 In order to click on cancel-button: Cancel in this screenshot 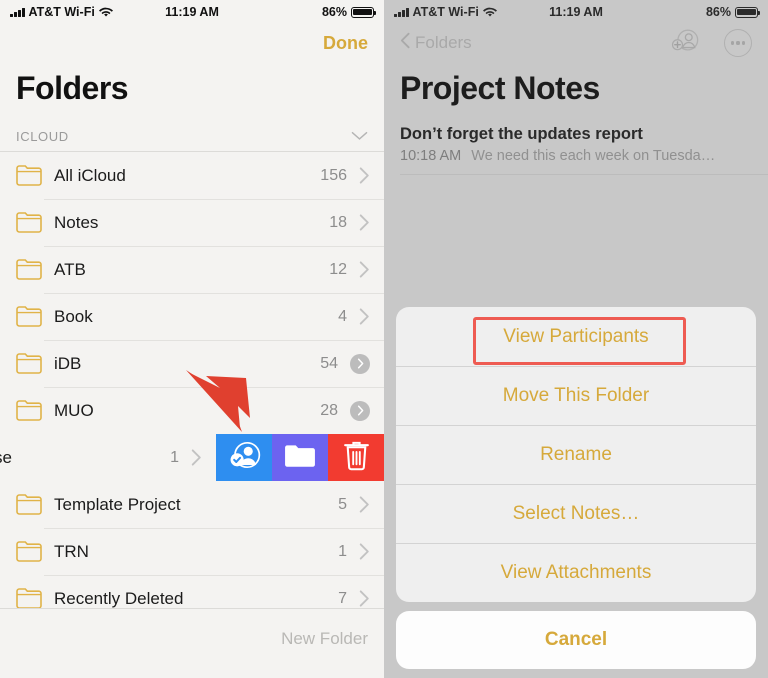, I will do `click(576, 640)`.